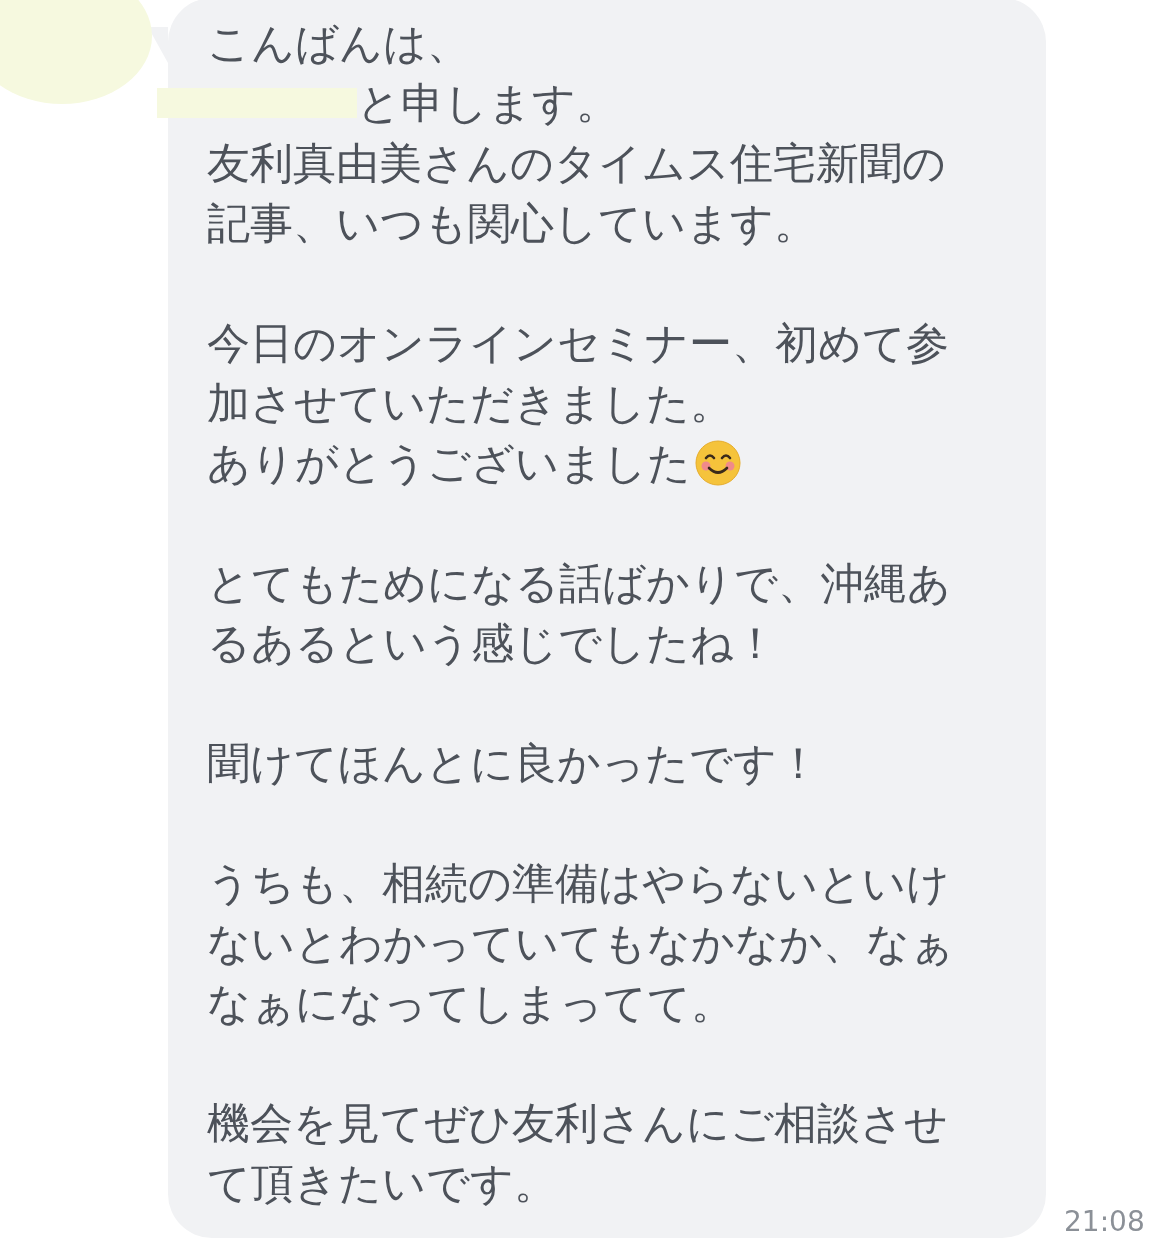 The image size is (1170, 1254). I want to click on message-text: 友利真由美さんのタイムス住宅新聞の, so click(576, 163).